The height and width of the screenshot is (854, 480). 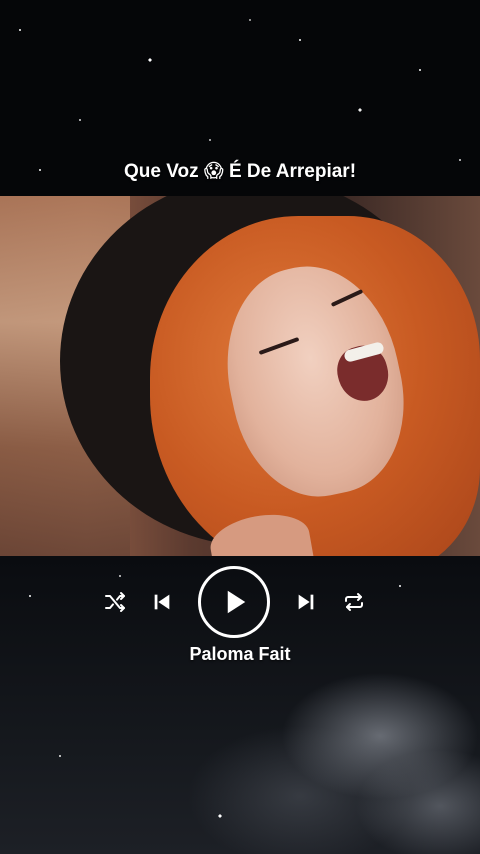 I want to click on previous-button, so click(x=162, y=602).